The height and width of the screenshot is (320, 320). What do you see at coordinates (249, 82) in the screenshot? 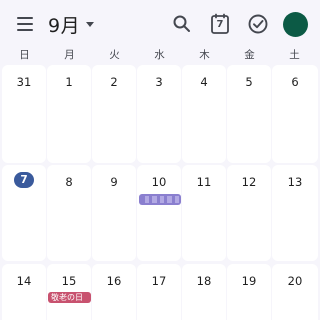
I see `day-number: 5` at bounding box center [249, 82].